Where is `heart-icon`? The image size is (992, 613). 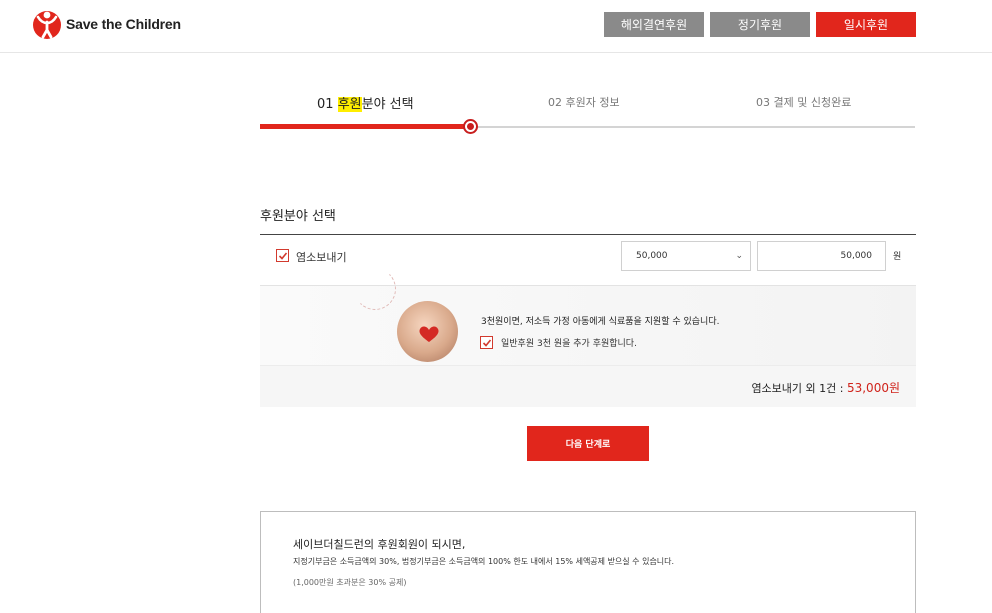
heart-icon is located at coordinates (429, 334).